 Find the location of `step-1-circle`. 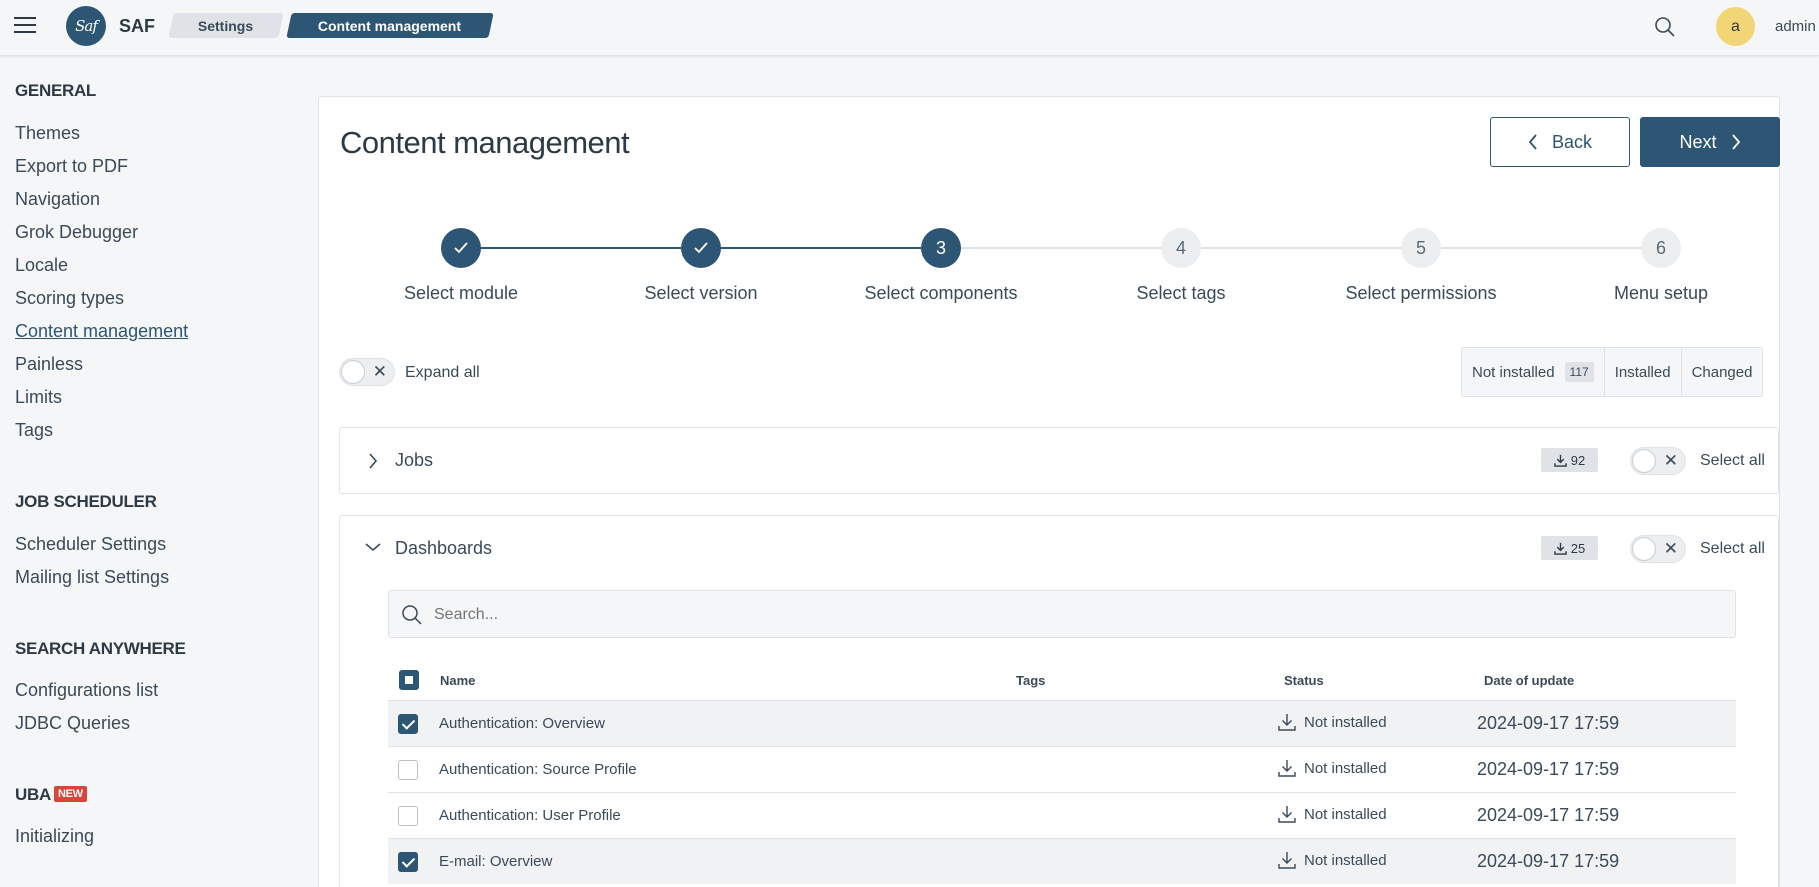

step-1-circle is located at coordinates (461, 248).